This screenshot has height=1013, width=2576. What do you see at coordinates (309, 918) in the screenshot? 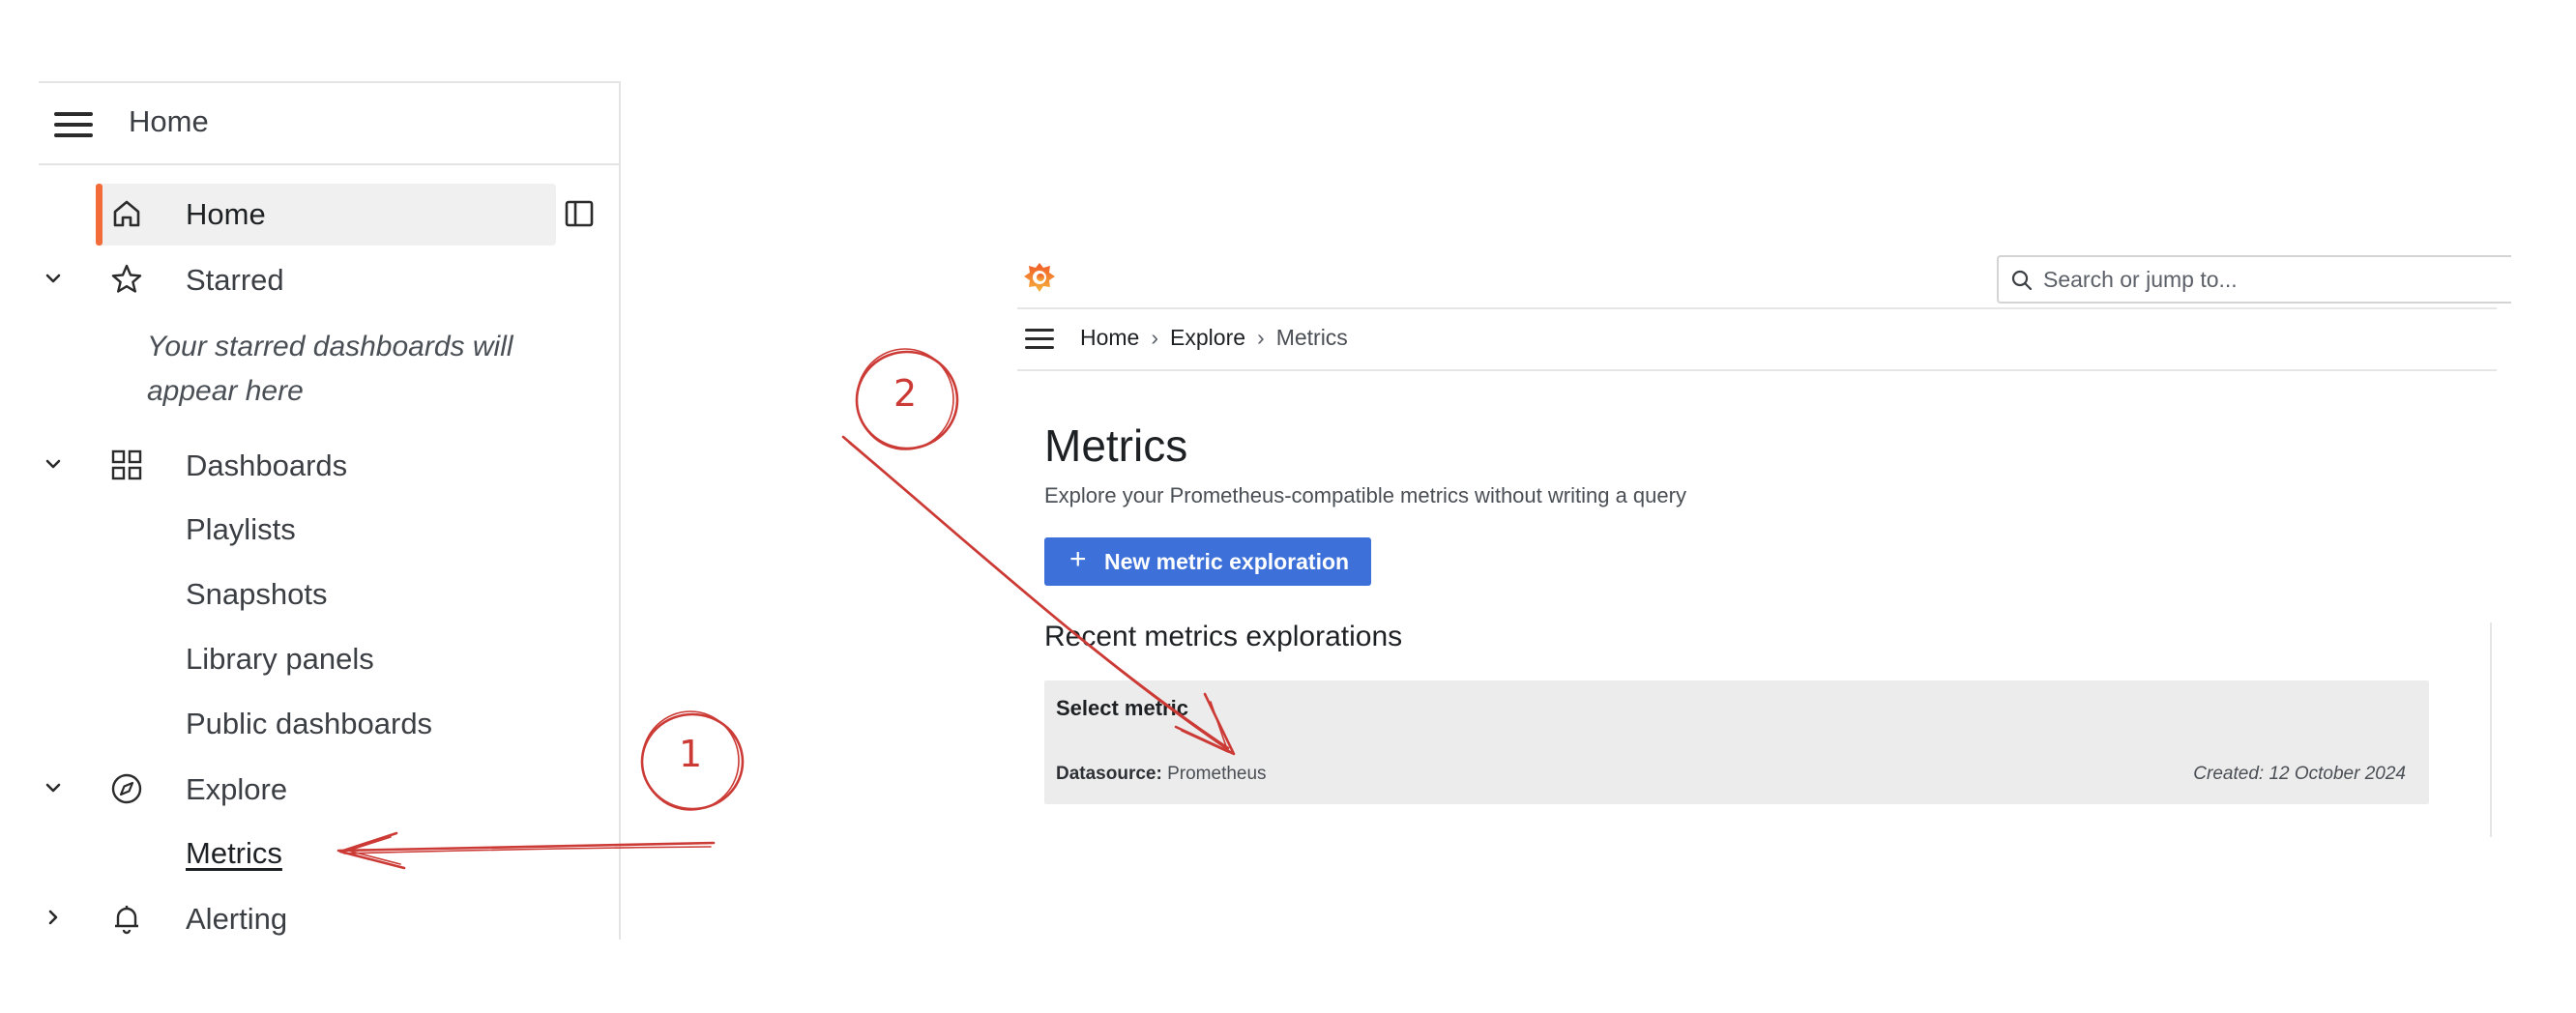
I see `sidebar-item-alerting: Alerting` at bounding box center [309, 918].